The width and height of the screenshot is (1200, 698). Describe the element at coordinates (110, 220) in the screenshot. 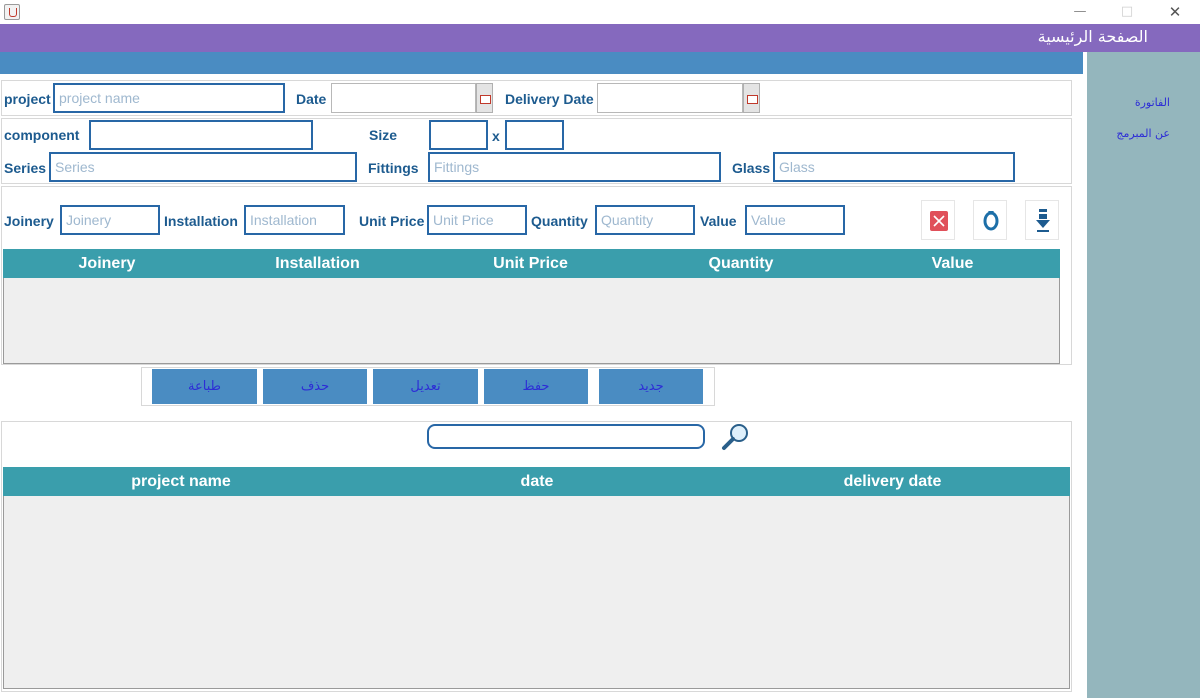

I see `joinery-input` at that location.